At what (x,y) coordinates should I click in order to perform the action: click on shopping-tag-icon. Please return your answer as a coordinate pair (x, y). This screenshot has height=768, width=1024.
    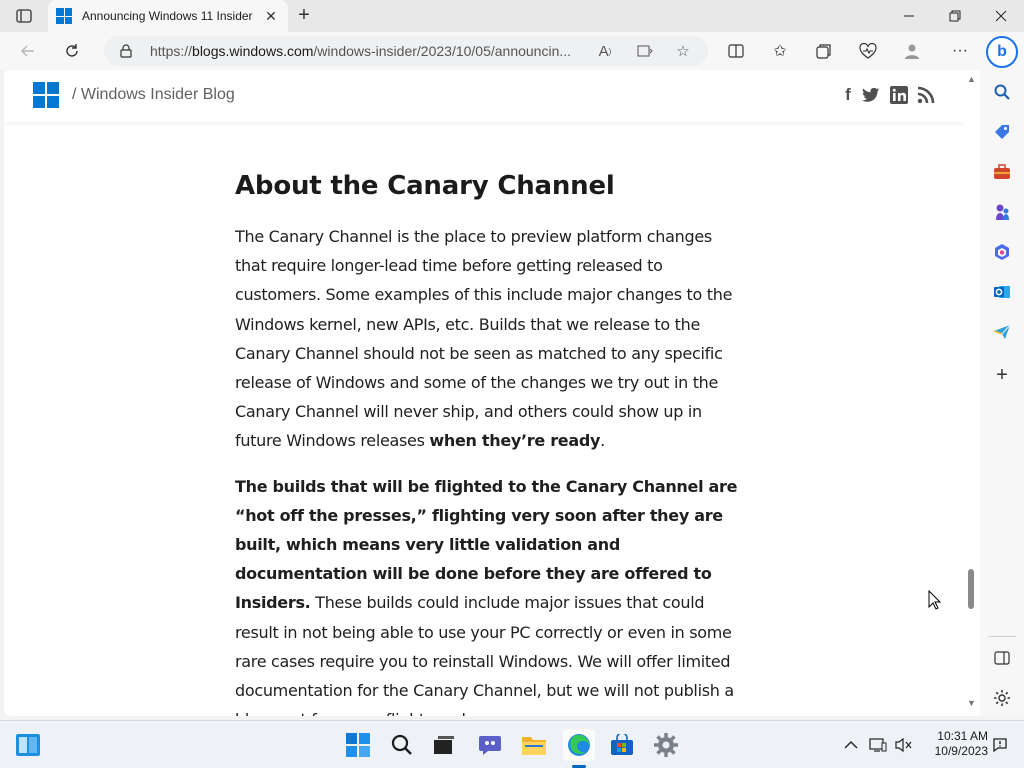
    Looking at the image, I should click on (1002, 132).